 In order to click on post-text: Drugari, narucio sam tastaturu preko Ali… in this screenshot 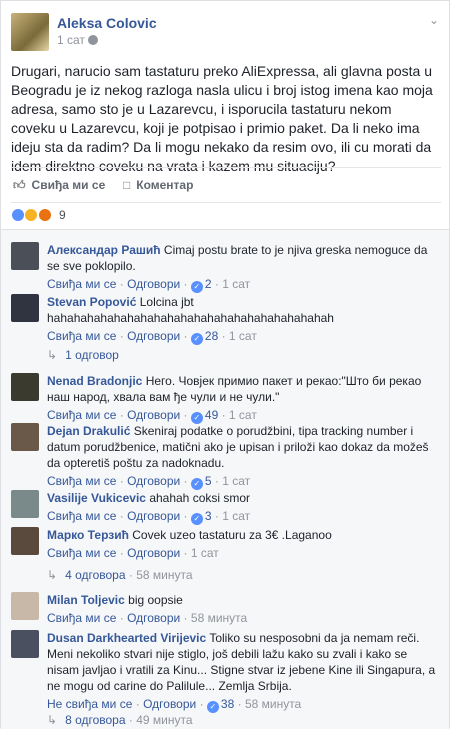, I will do `click(222, 118)`.